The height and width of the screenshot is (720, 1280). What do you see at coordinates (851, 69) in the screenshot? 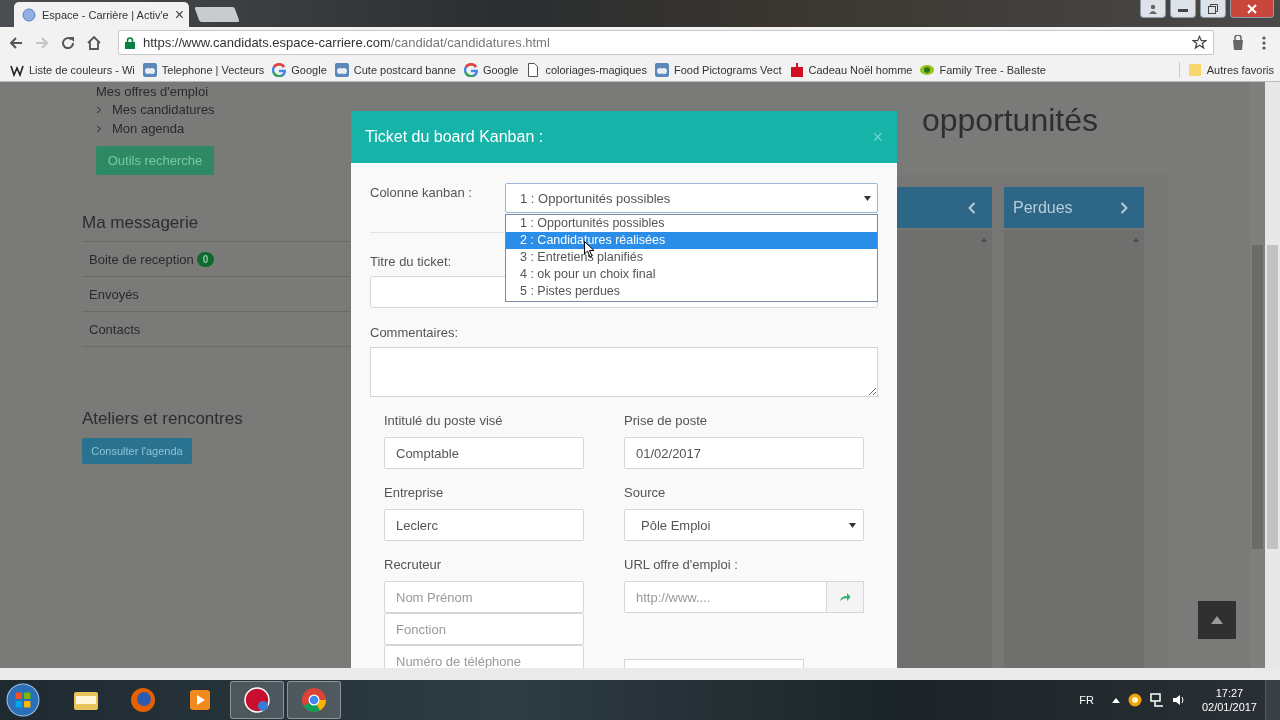
I see `bookmark: Cadeau Noël homme` at bounding box center [851, 69].